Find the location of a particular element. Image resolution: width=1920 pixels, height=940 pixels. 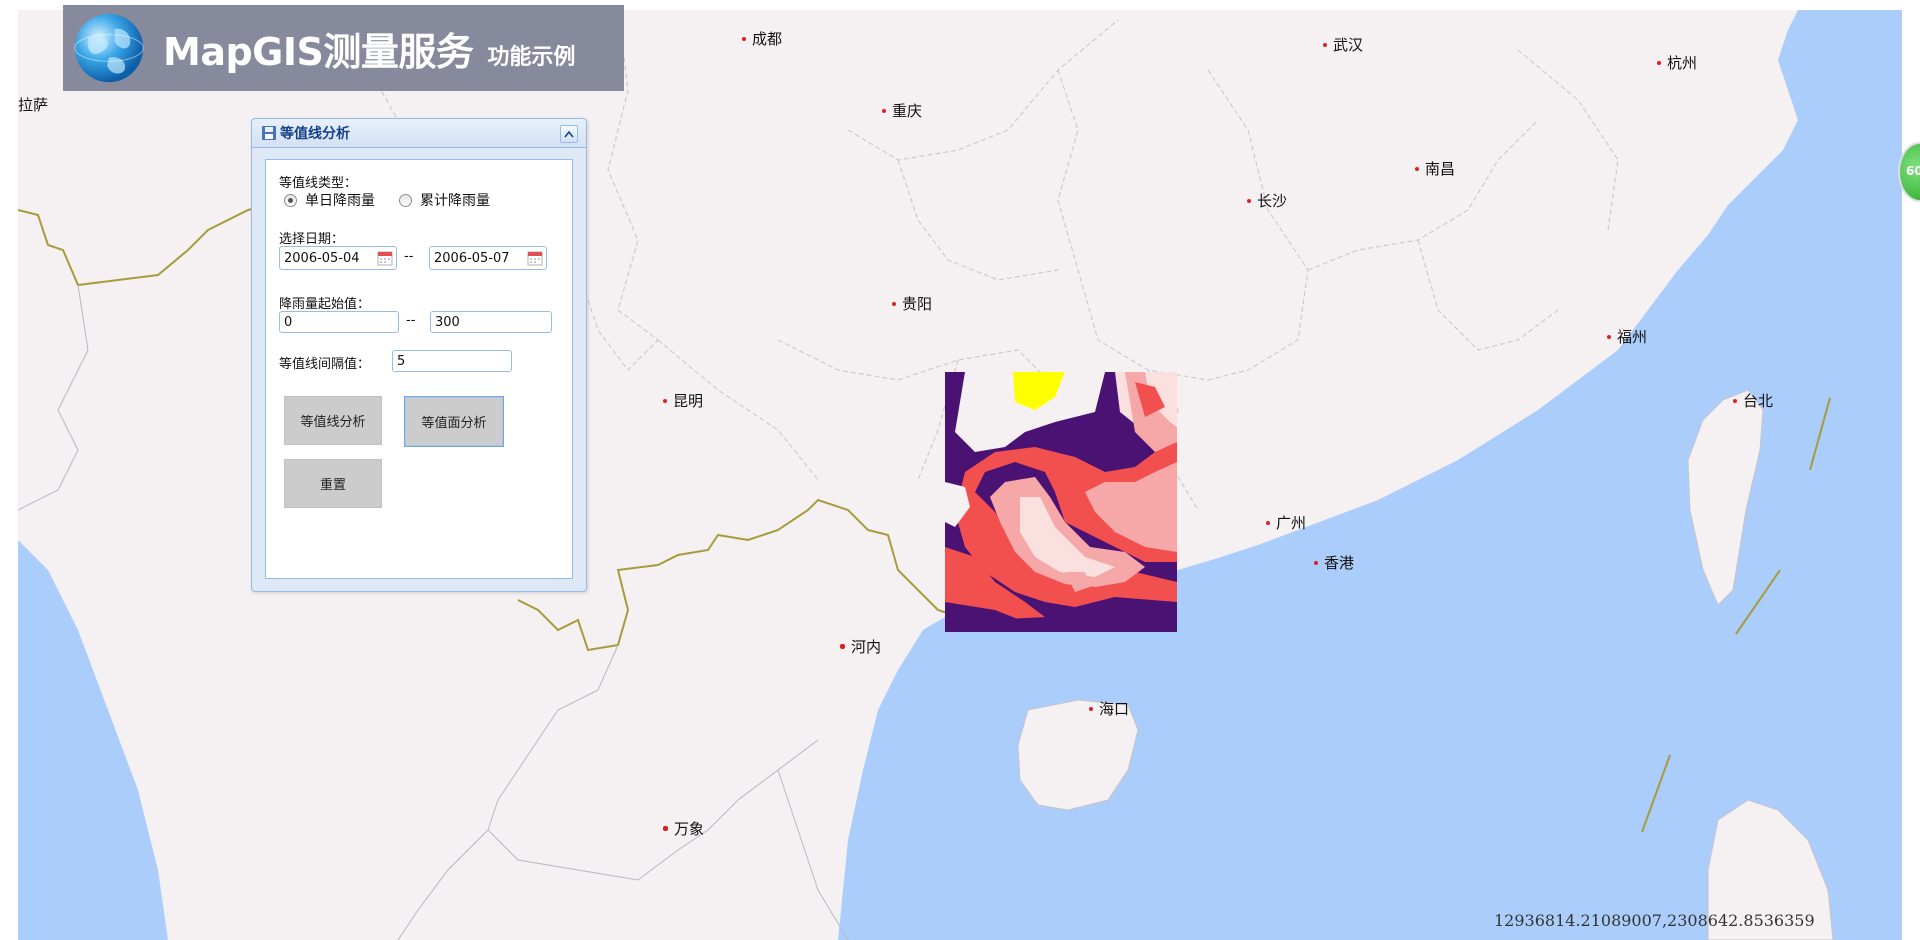

radio-circle-checked is located at coordinates (290, 200).